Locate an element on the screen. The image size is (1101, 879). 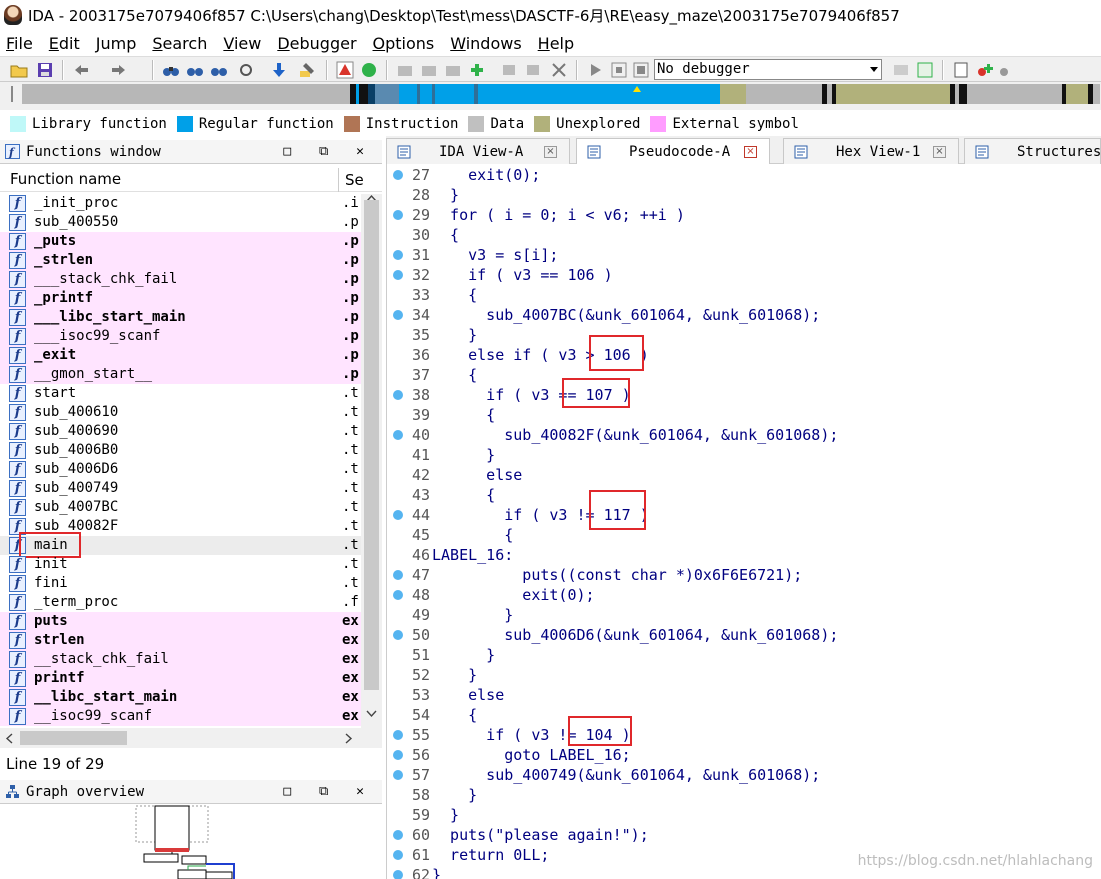
function-row: f strlen ex is located at coordinates (180, 640).